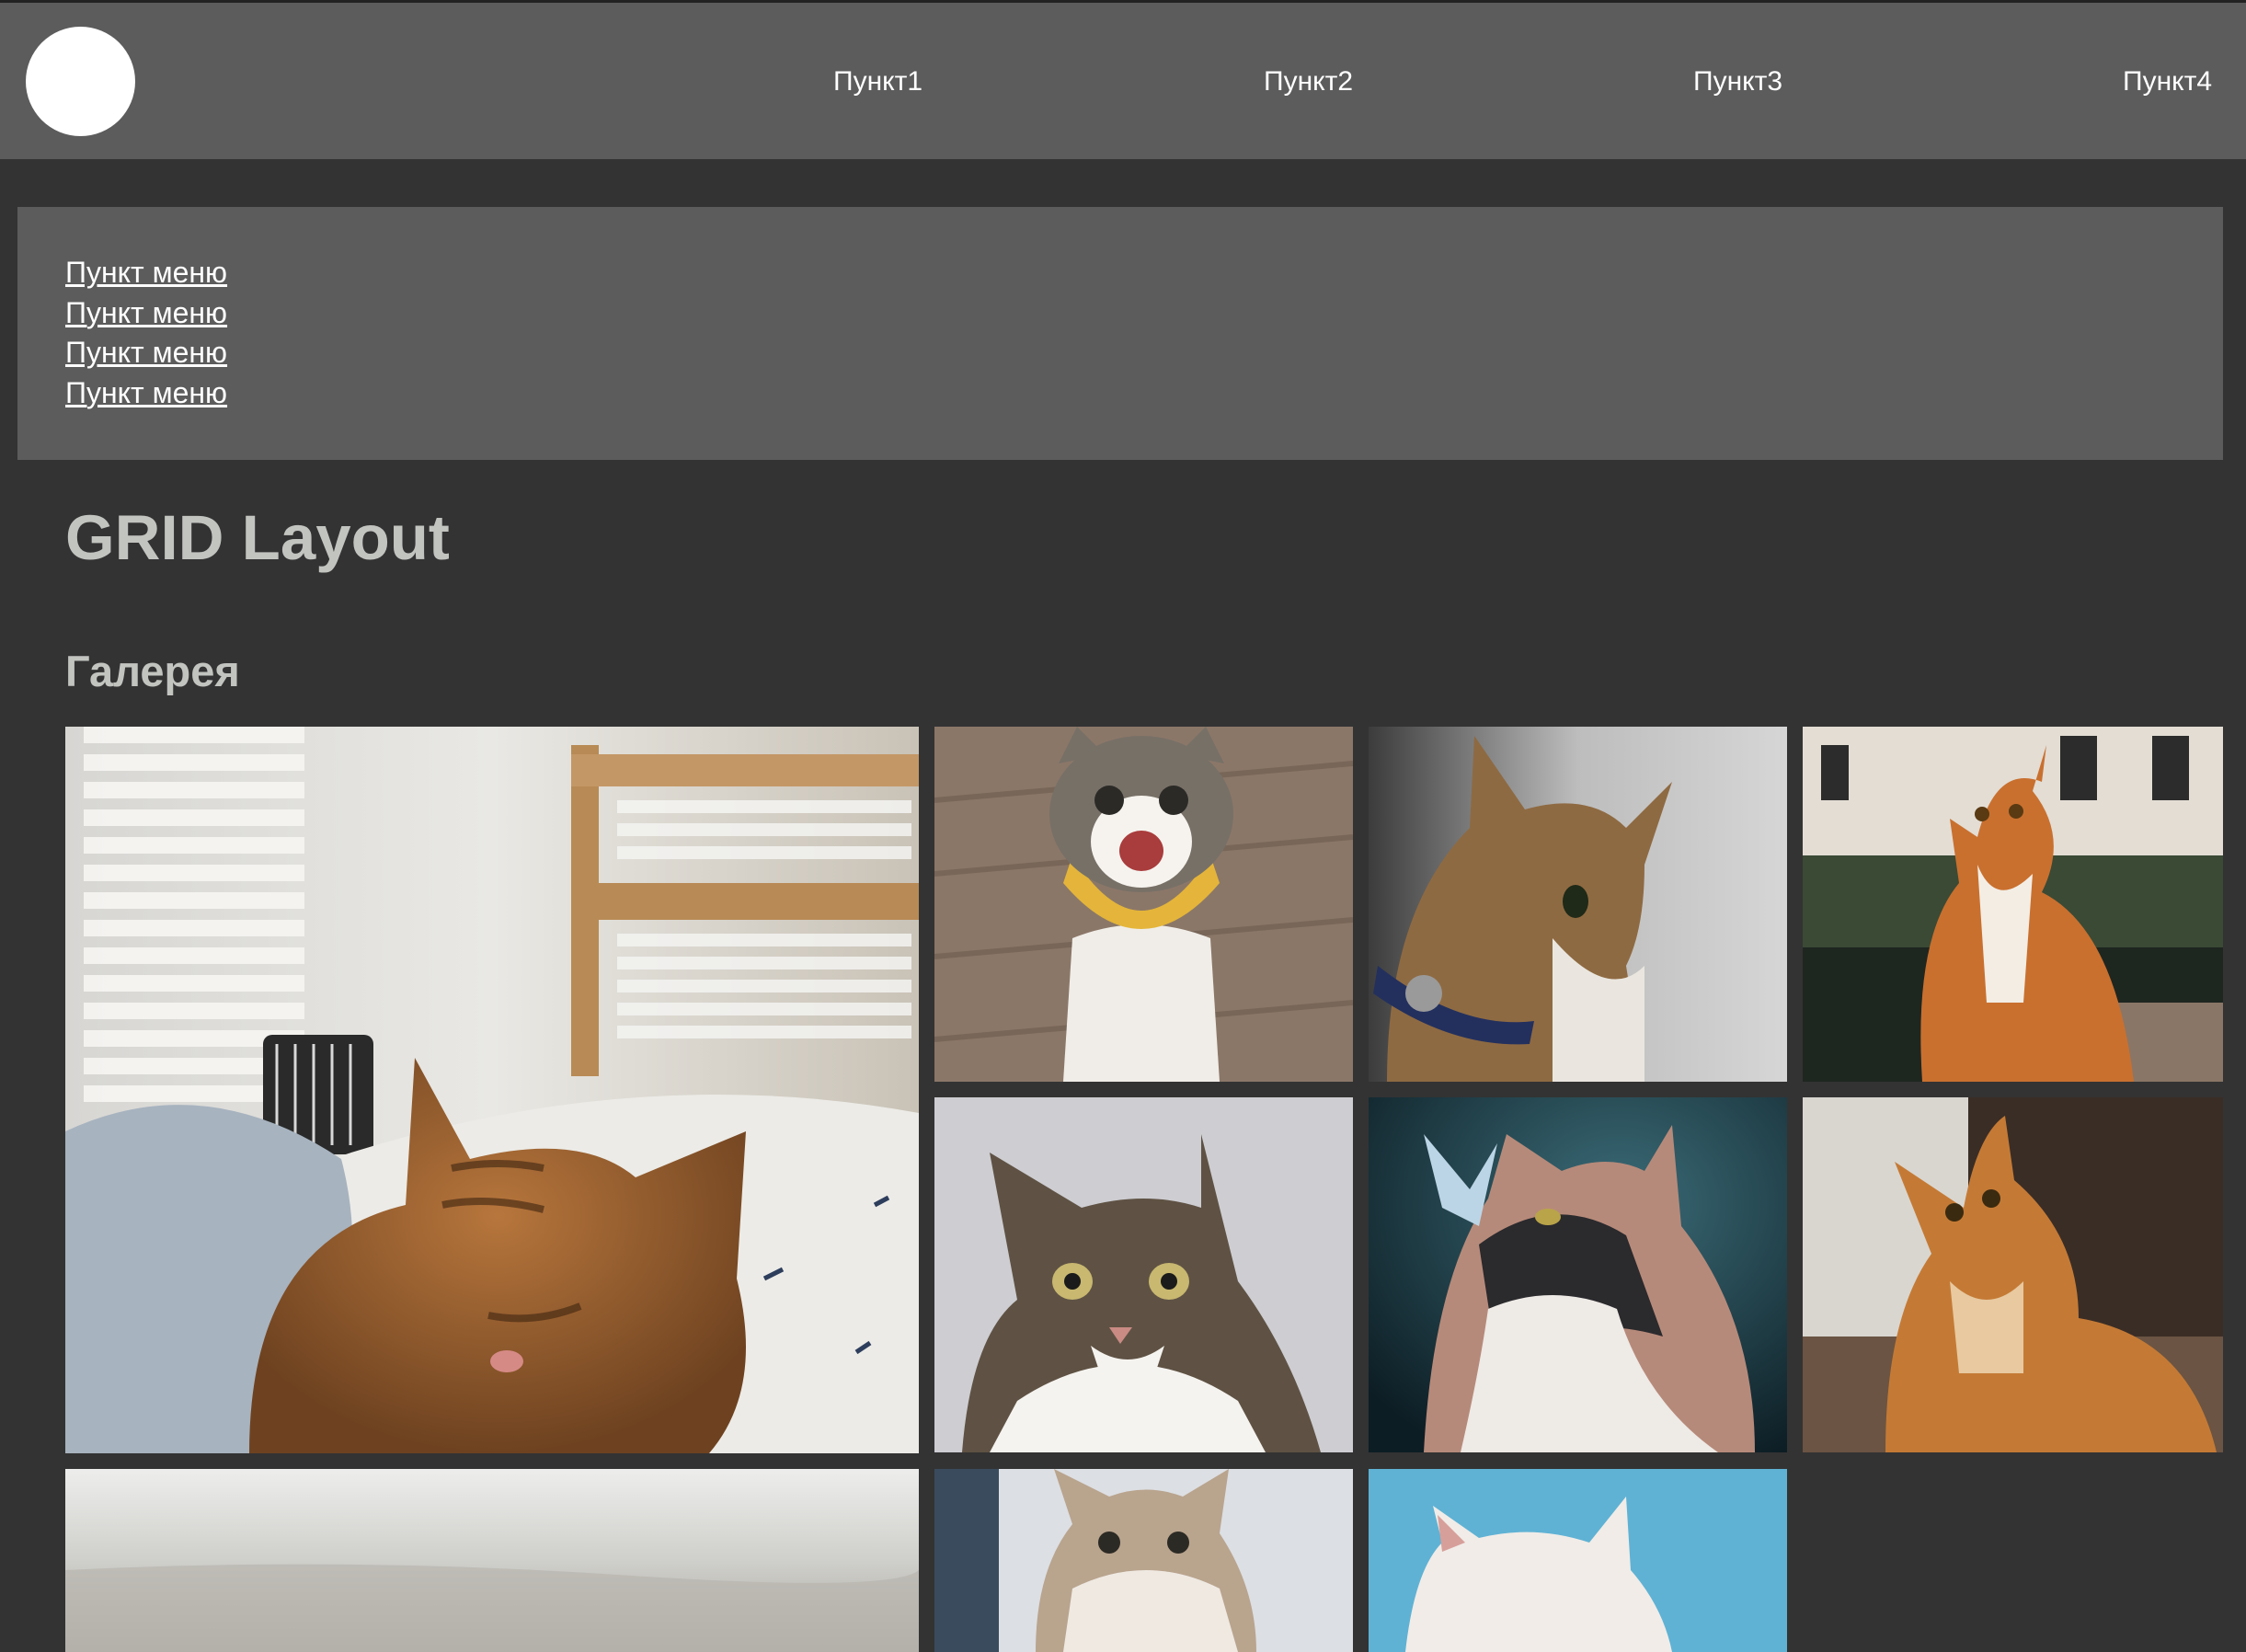 The image size is (2246, 1652). What do you see at coordinates (1737, 81) in the screenshot?
I see `nav-item-3: Пункт3` at bounding box center [1737, 81].